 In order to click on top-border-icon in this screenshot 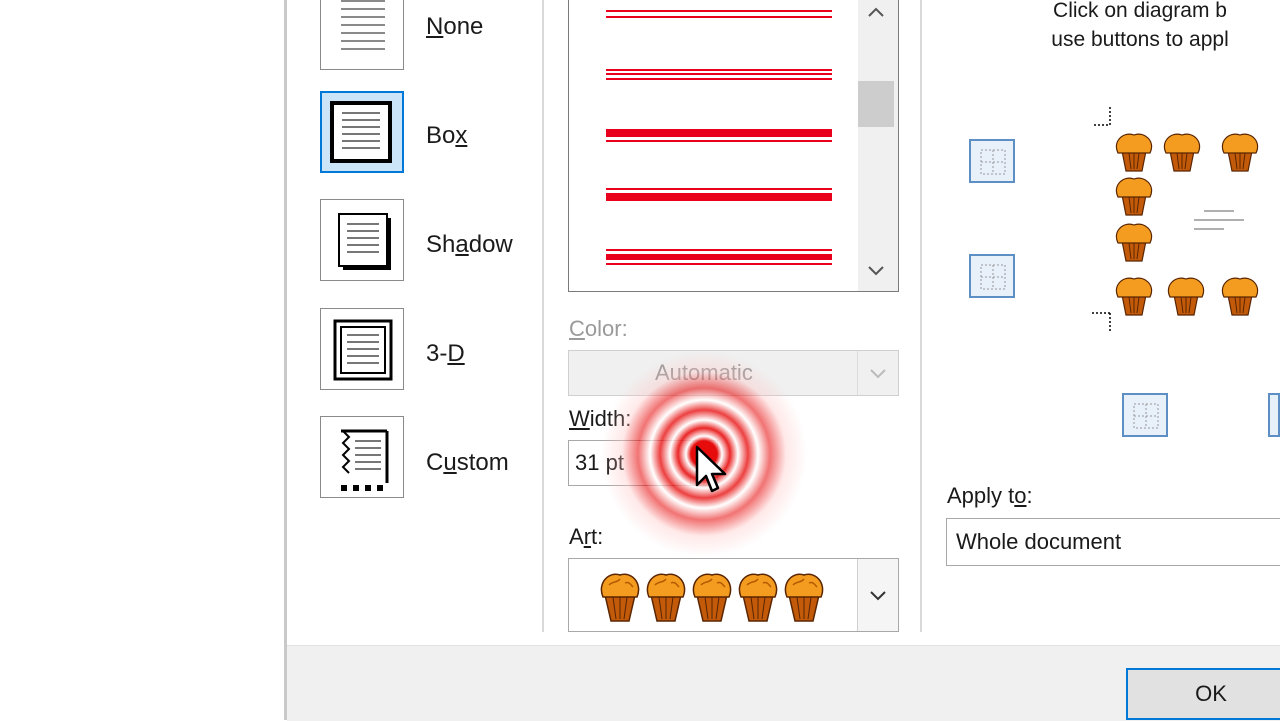, I will do `click(993, 162)`.